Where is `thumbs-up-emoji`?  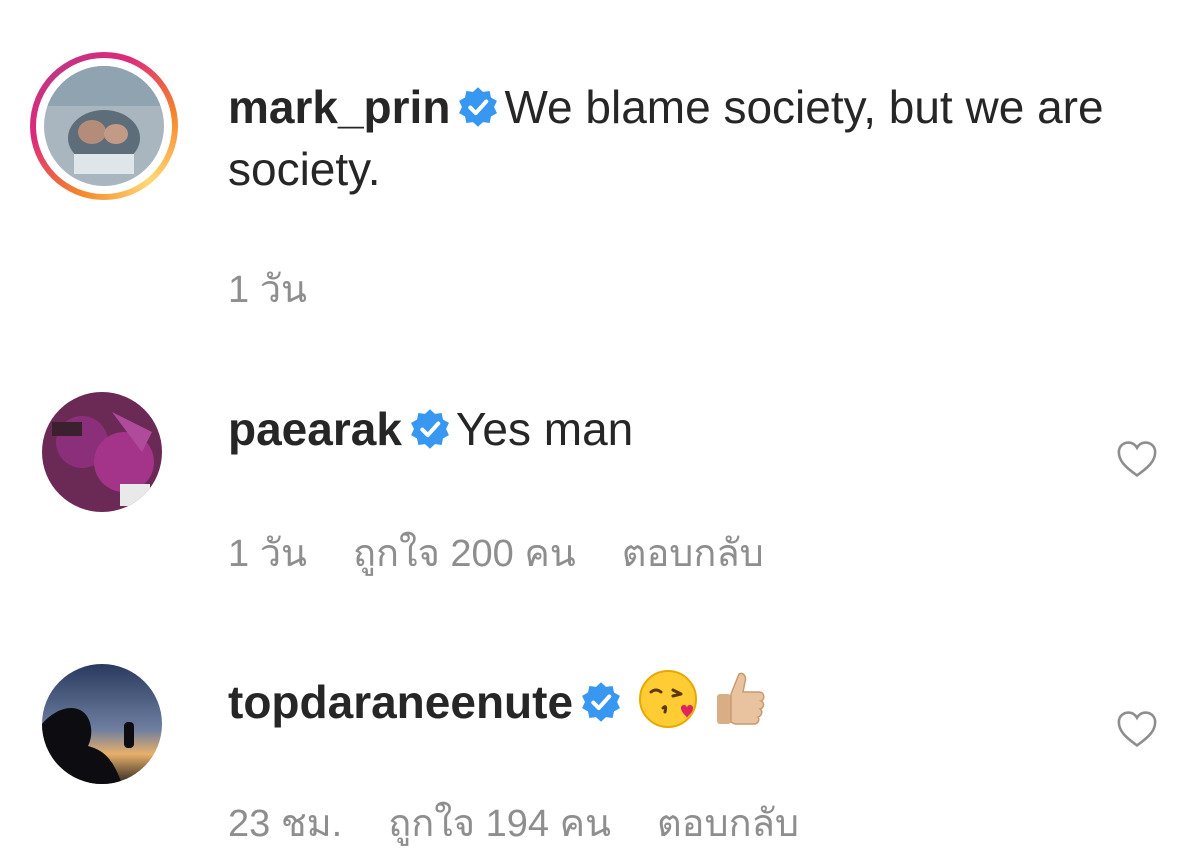 thumbs-up-emoji is located at coordinates (740, 706).